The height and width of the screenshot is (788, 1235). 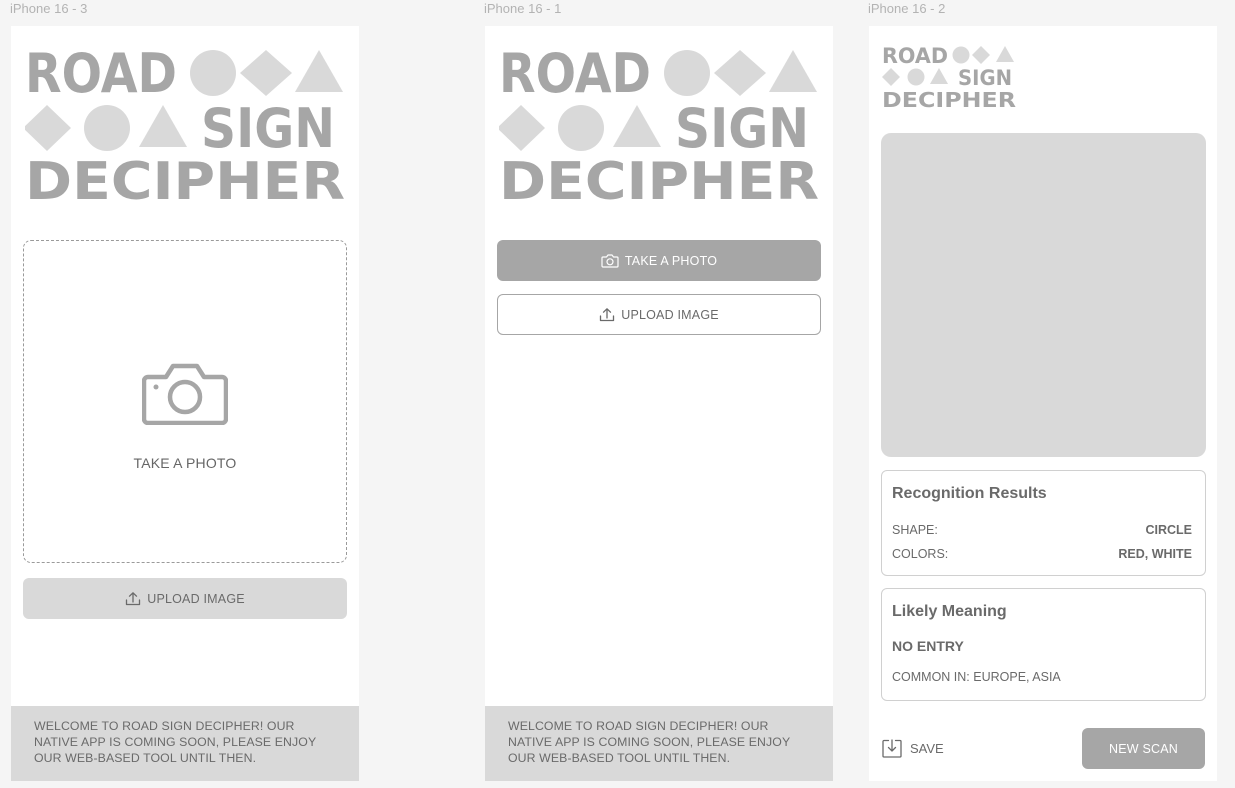 What do you see at coordinates (1043, 295) in the screenshot?
I see `image-preview` at bounding box center [1043, 295].